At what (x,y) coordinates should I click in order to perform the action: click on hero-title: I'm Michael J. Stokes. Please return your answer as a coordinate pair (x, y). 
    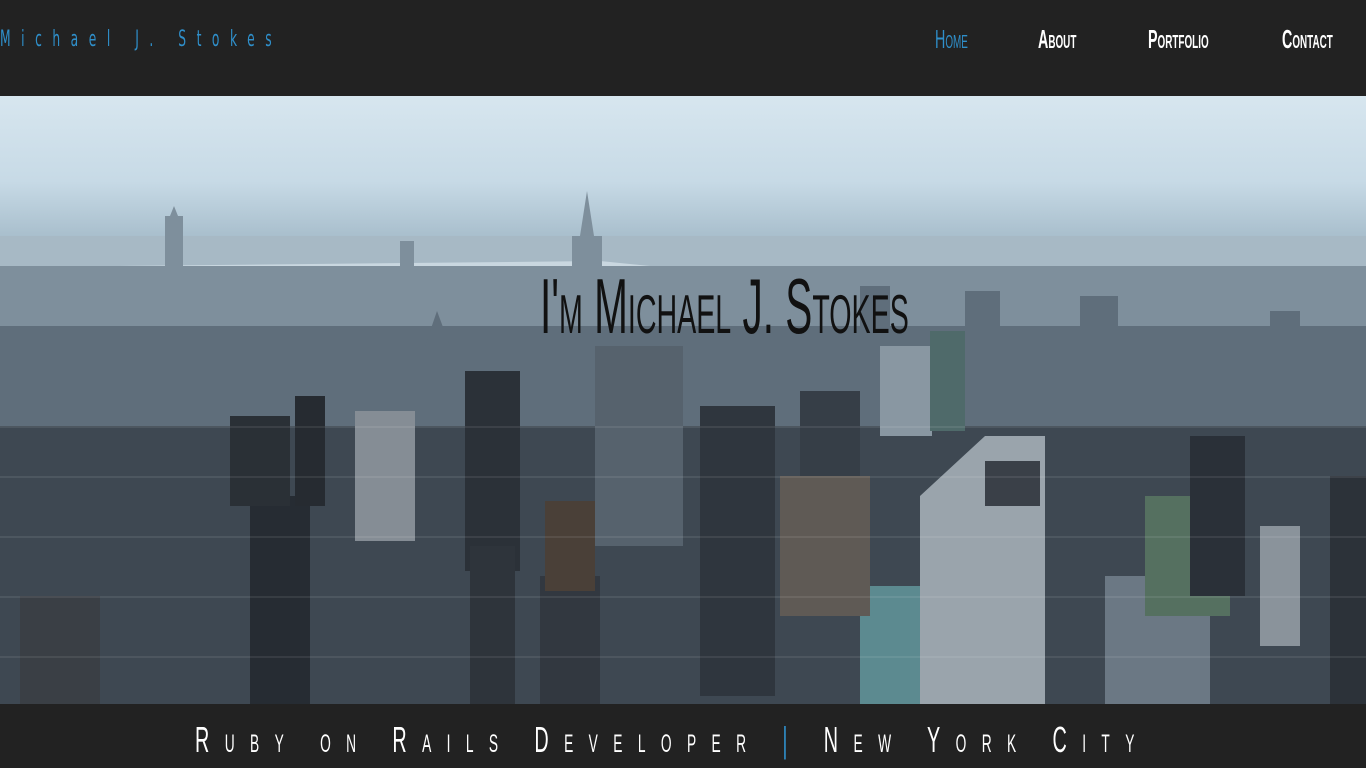
    Looking at the image, I should click on (724, 306).